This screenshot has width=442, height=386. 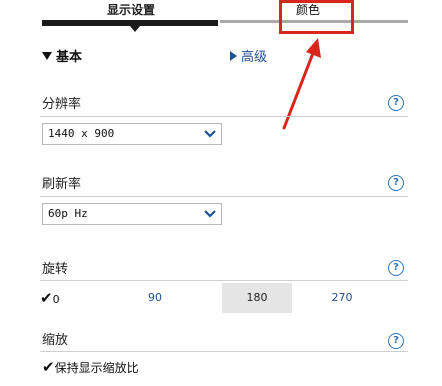 What do you see at coordinates (81, 133) in the screenshot?
I see `resolution-value: 1440 x 900` at bounding box center [81, 133].